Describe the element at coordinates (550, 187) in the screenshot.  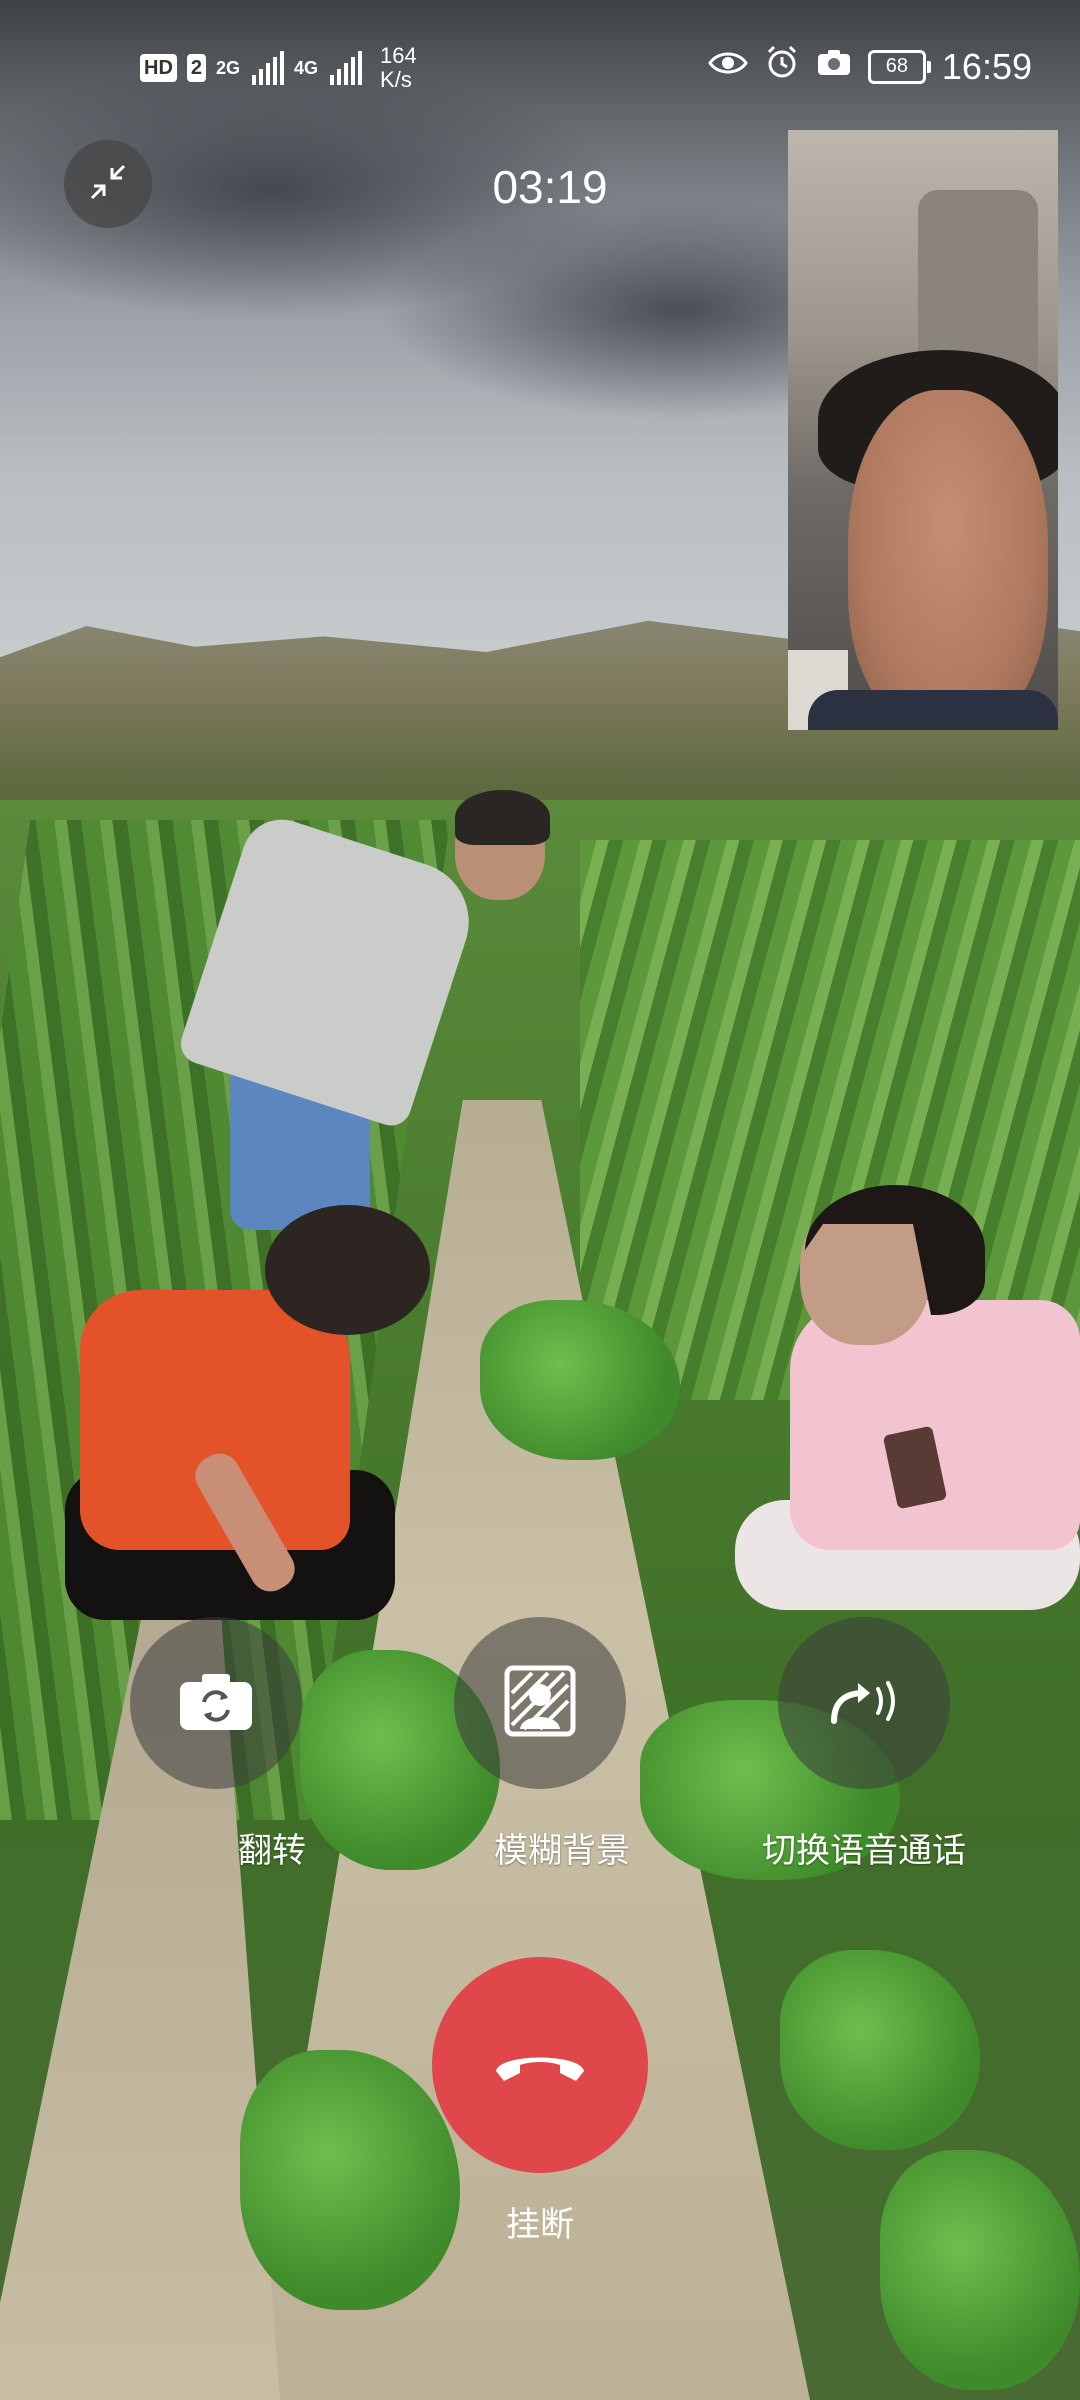
I see `call-timer: 03:19` at that location.